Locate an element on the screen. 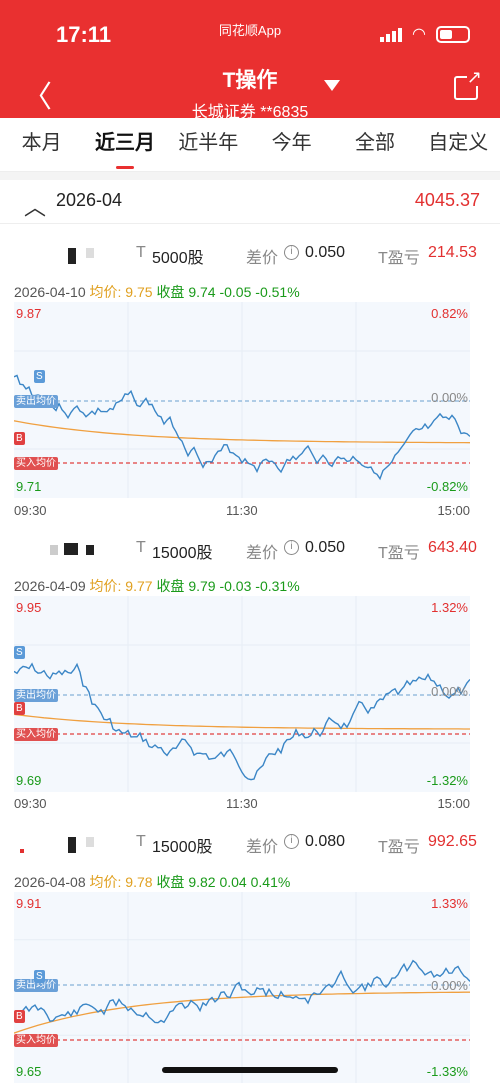  day-info-row: 2026-04-08 均价: 9.78 收盘 9.82 0.04 0.41% is located at coordinates (152, 882).